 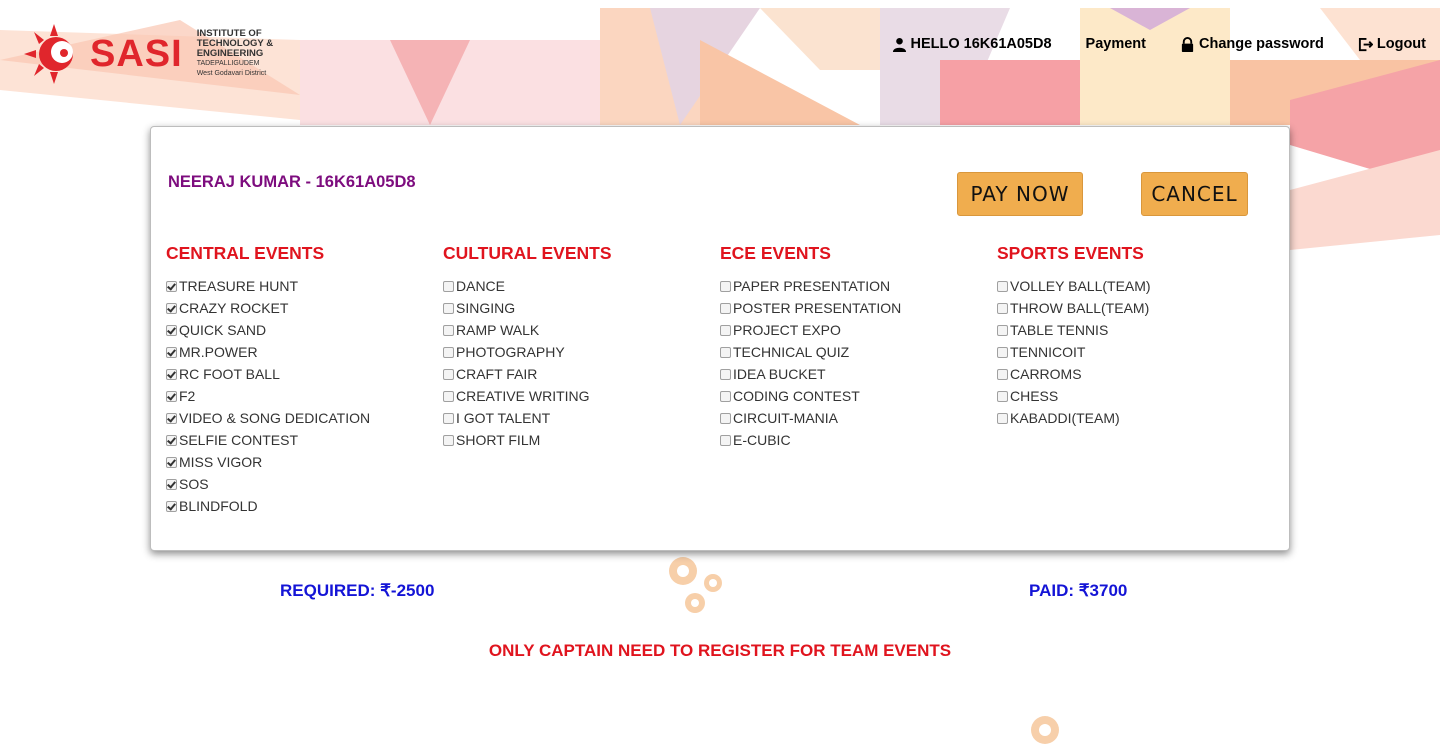 What do you see at coordinates (855, 352) in the screenshot?
I see `event-item: TECHNICAL QUIZ` at bounding box center [855, 352].